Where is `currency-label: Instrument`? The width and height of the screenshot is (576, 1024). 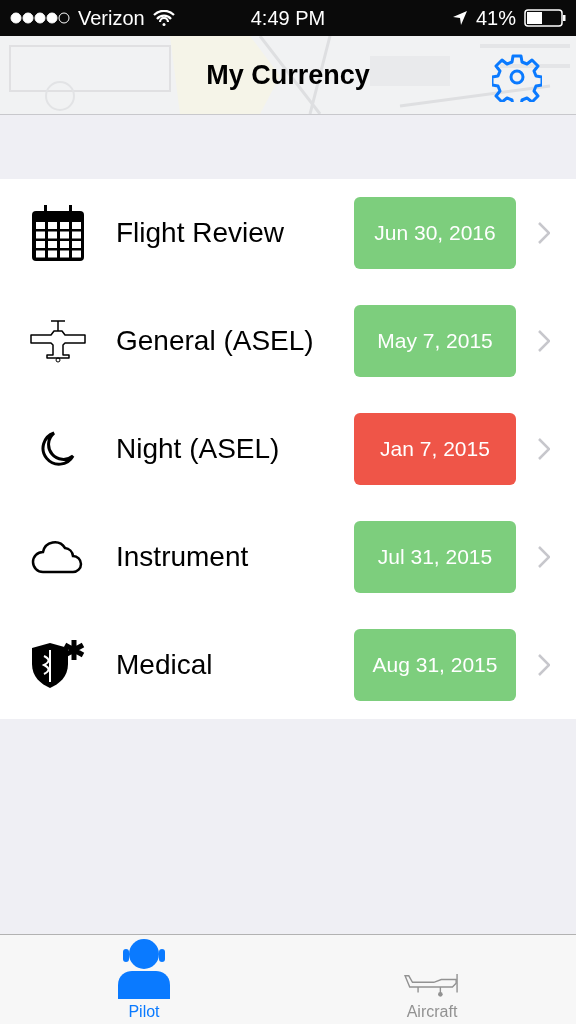 currency-label: Instrument is located at coordinates (183, 557).